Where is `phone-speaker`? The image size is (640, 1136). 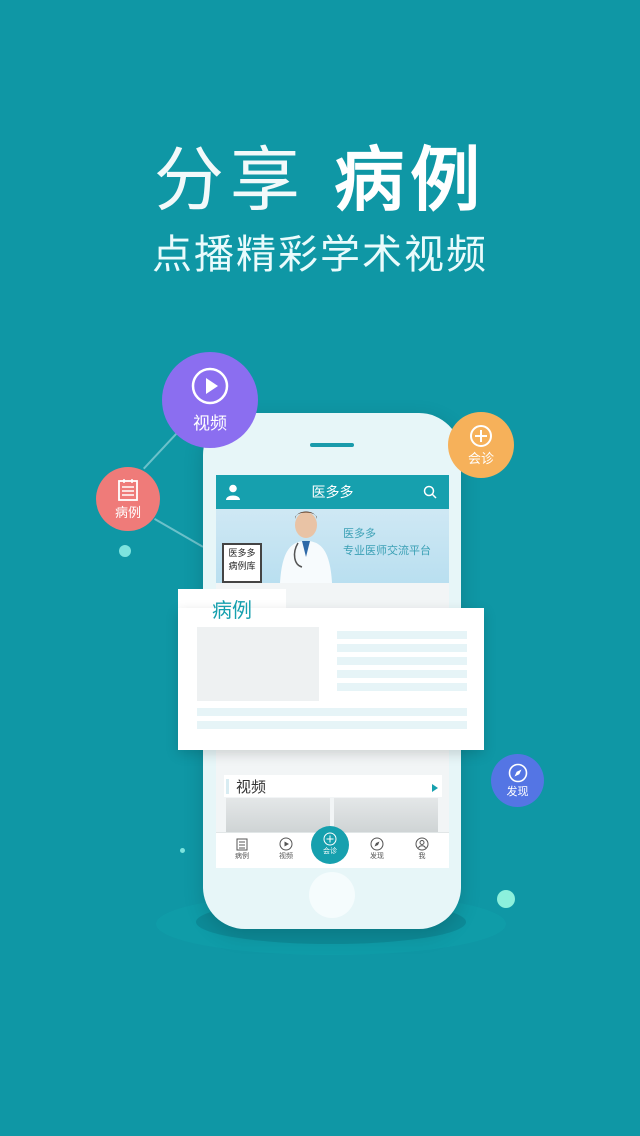 phone-speaker is located at coordinates (332, 445).